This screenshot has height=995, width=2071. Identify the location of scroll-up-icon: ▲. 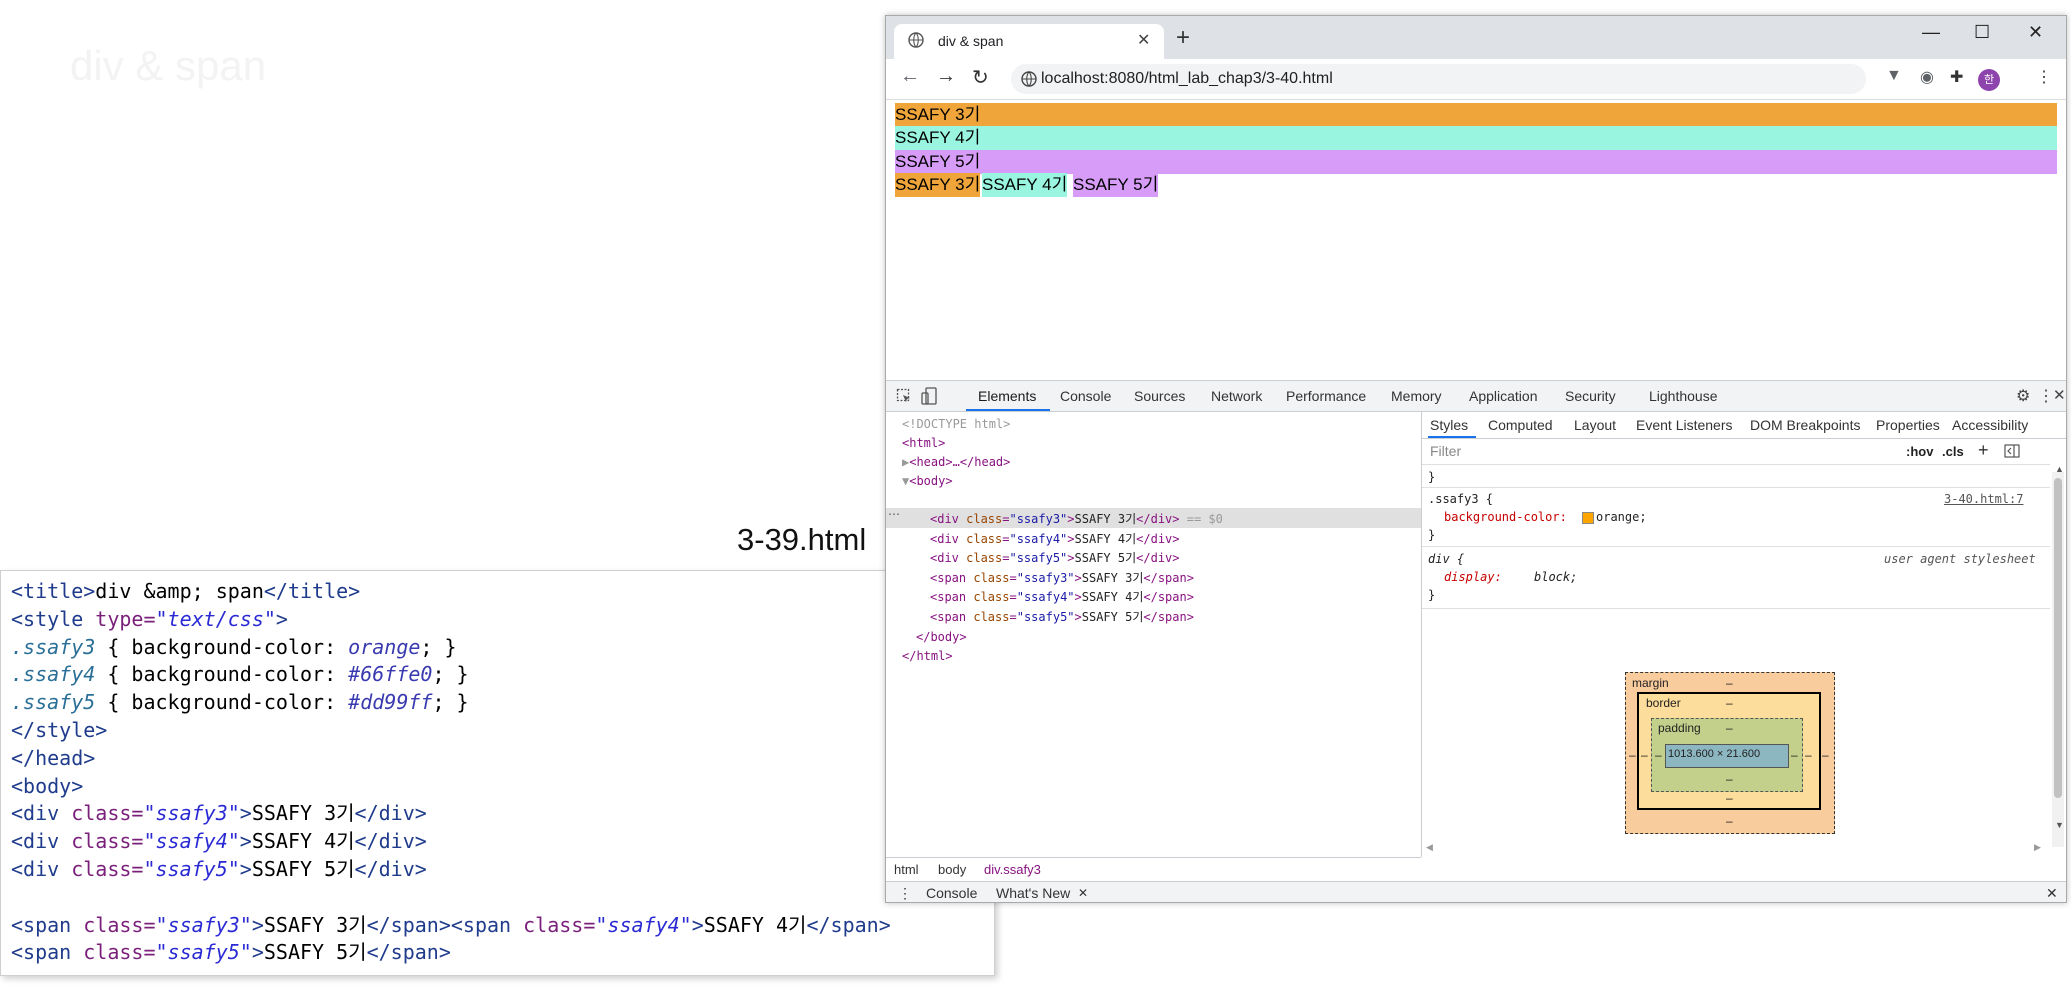
(2059, 469).